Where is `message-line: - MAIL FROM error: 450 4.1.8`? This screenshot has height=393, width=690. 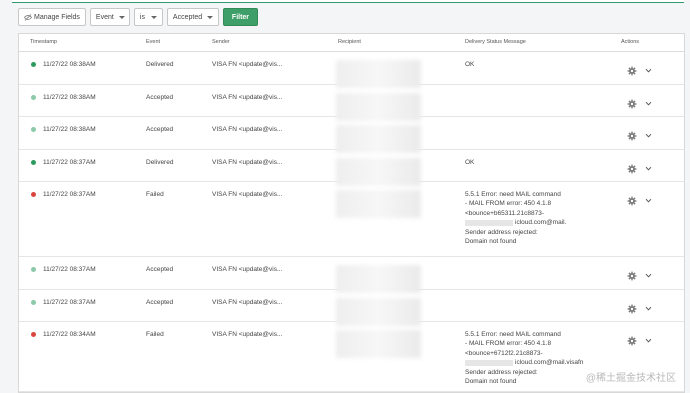 message-line: - MAIL FROM error: 450 4.1.8 is located at coordinates (515, 203).